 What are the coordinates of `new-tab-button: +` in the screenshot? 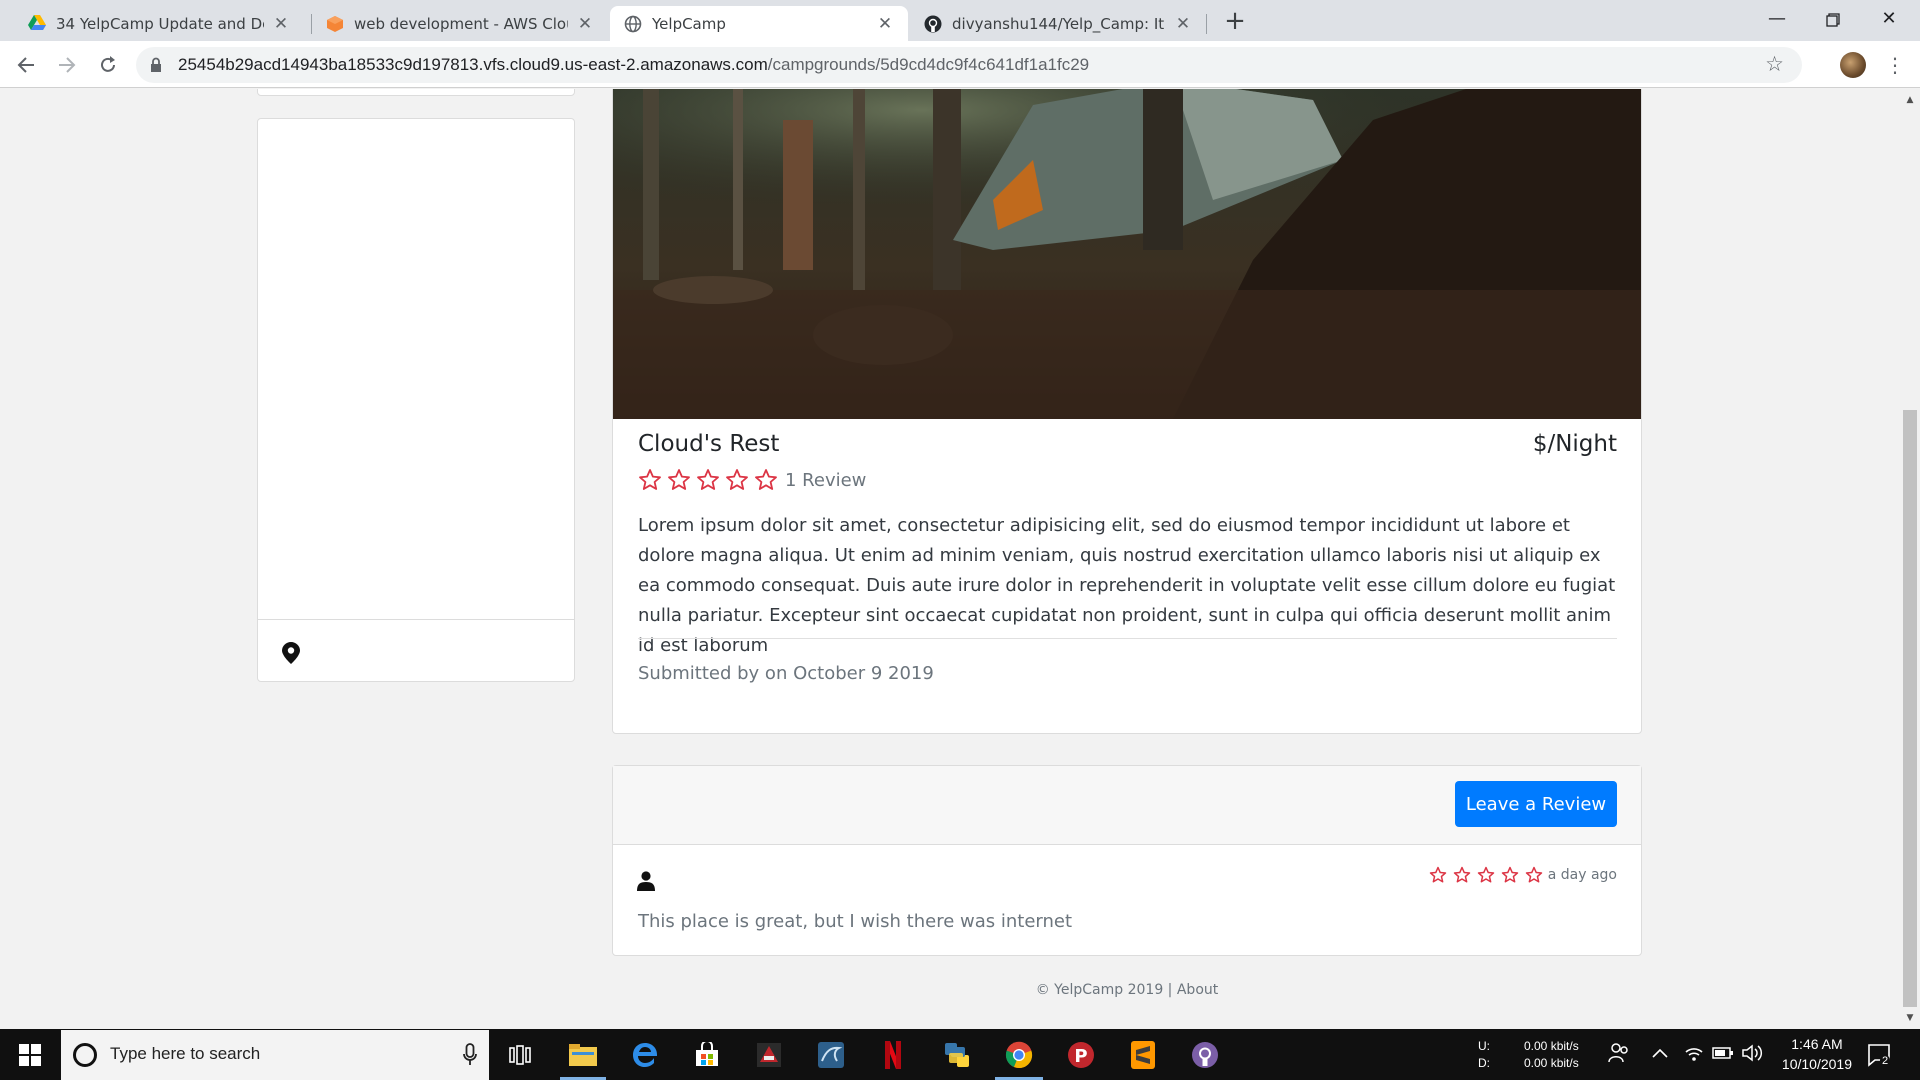 It's located at (1235, 21).